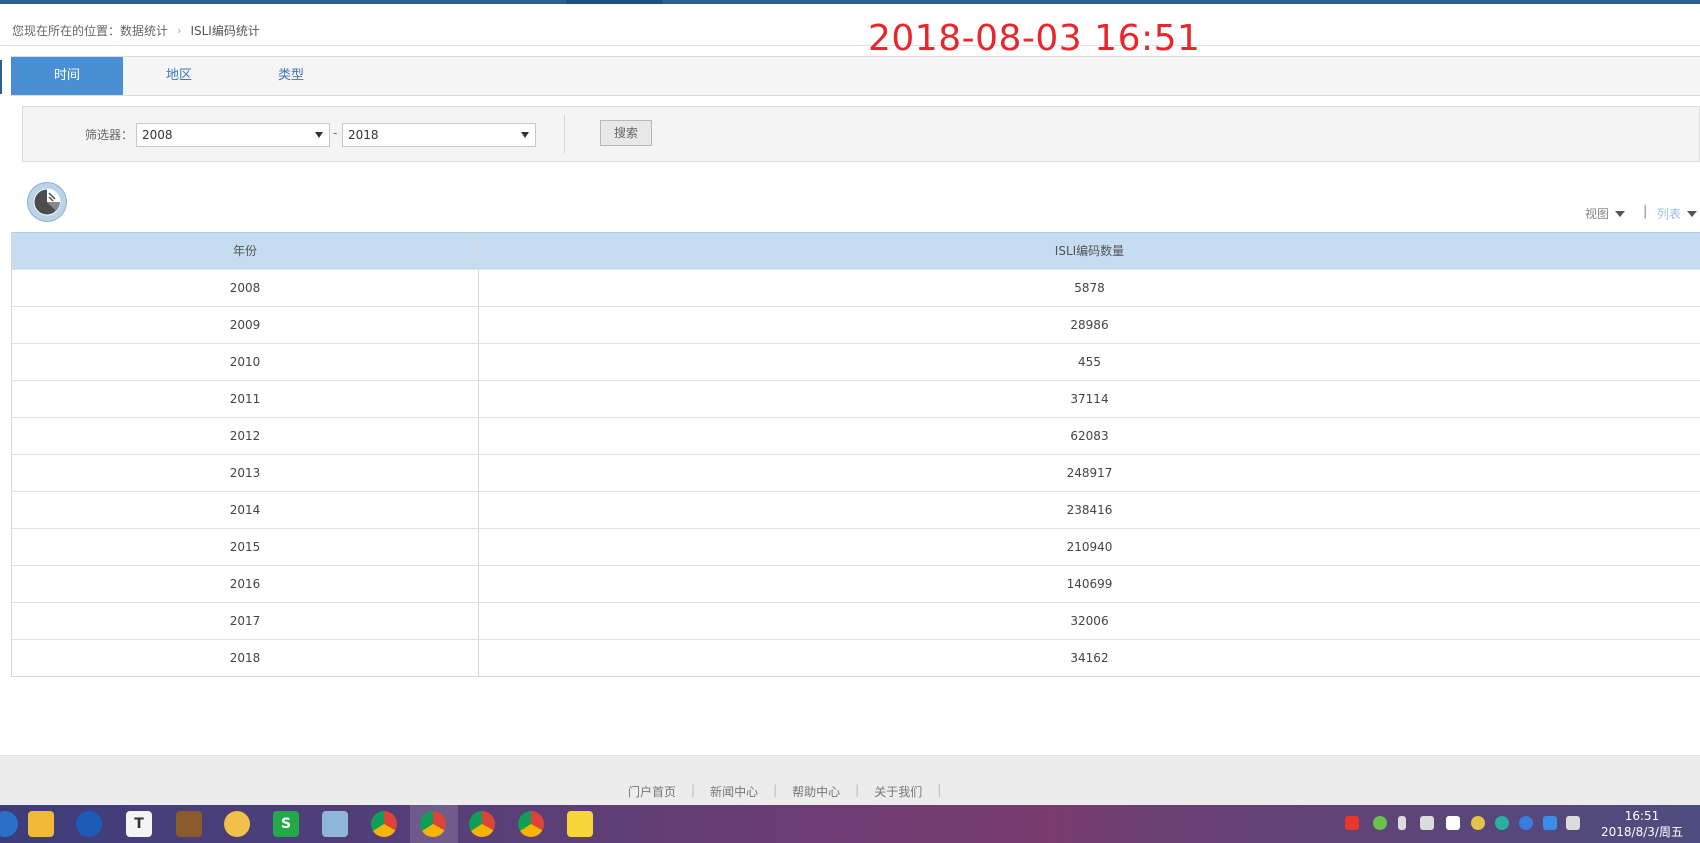 The height and width of the screenshot is (843, 1700). Describe the element at coordinates (245, 436) in the screenshot. I see `cell-year: 2012` at that location.